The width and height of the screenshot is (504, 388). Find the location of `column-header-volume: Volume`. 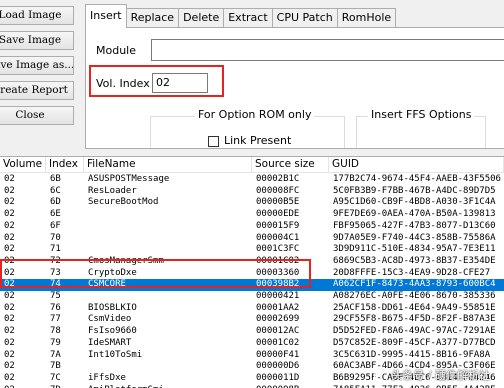

column-header-volume: Volume is located at coordinates (23, 165).